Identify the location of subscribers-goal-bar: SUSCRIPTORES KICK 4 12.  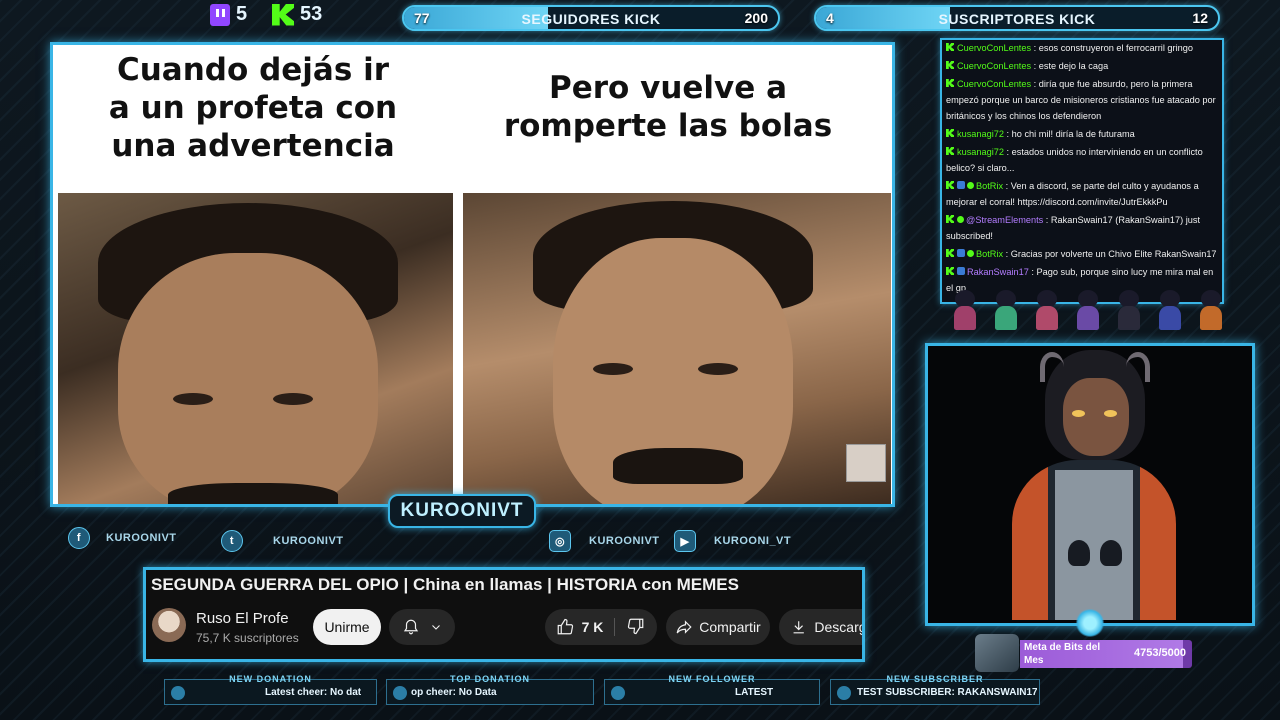
(1017, 18).